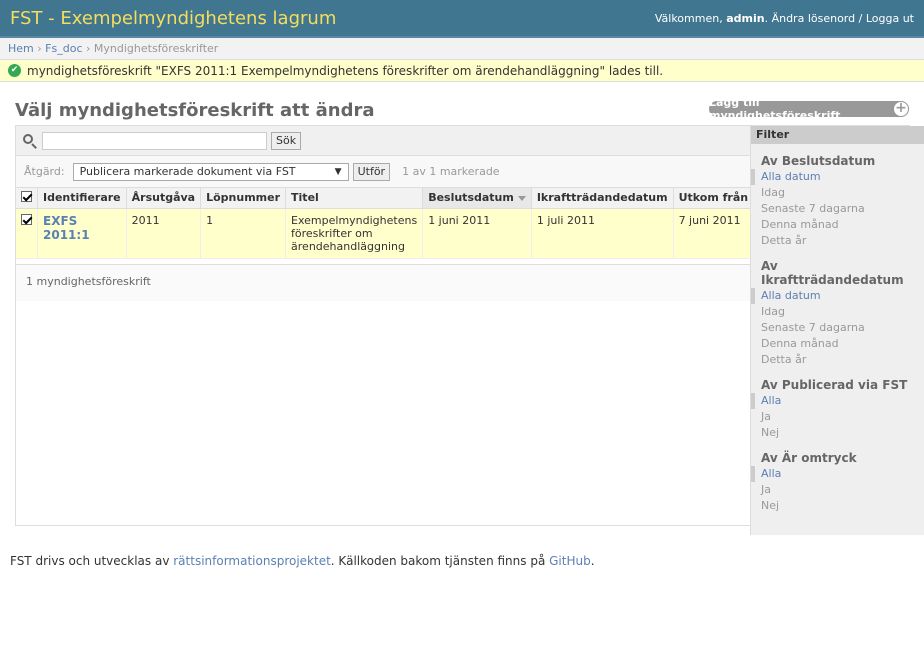 The height and width of the screenshot is (655, 924). Describe the element at coordinates (713, 233) in the screenshot. I see `published-date-cell: 7 juni 2011` at that location.